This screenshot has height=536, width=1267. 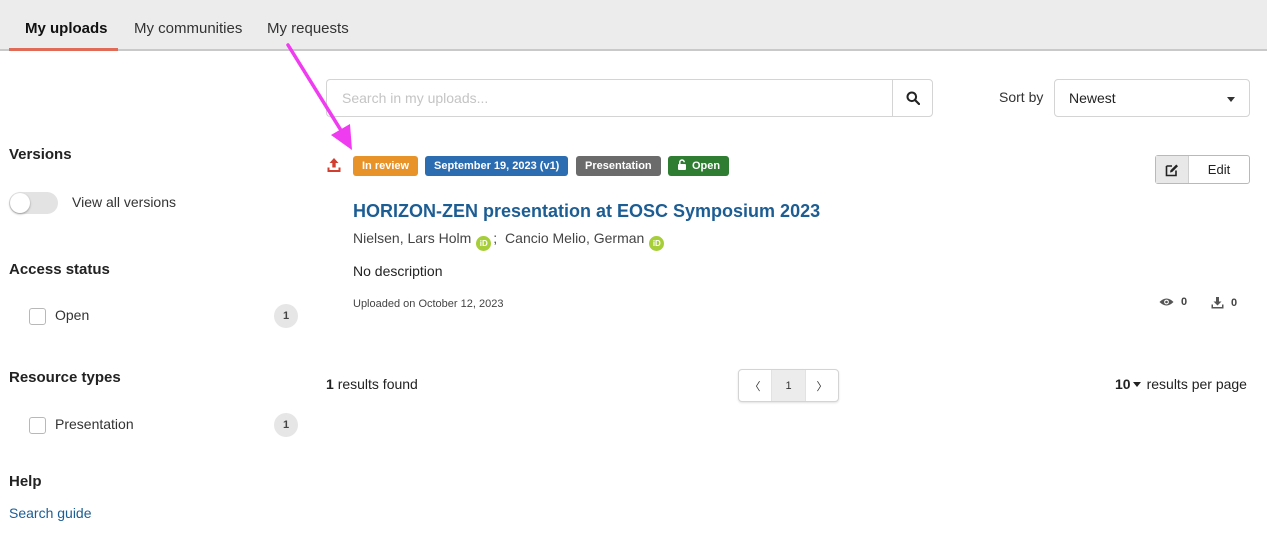 I want to click on results-per-page: 10 results per page, so click(x=1181, y=384).